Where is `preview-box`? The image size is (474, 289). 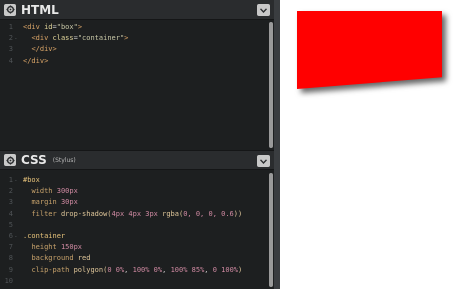 preview-box is located at coordinates (369, 50).